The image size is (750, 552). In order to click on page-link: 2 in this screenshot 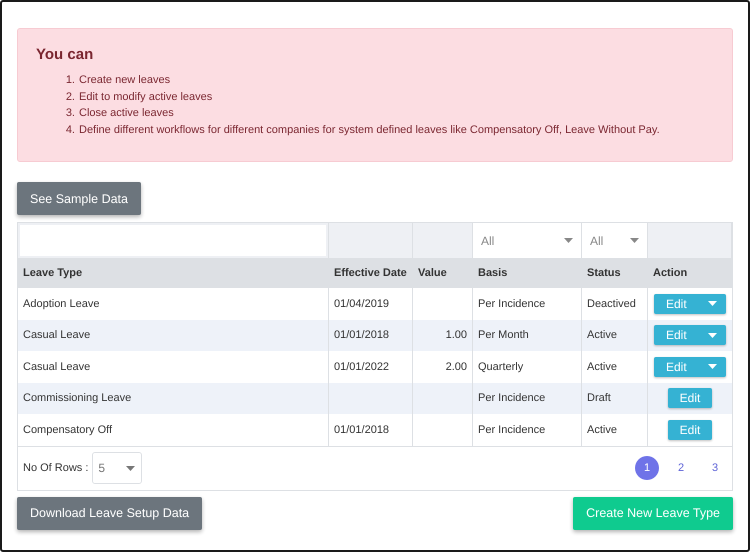, I will do `click(681, 468)`.